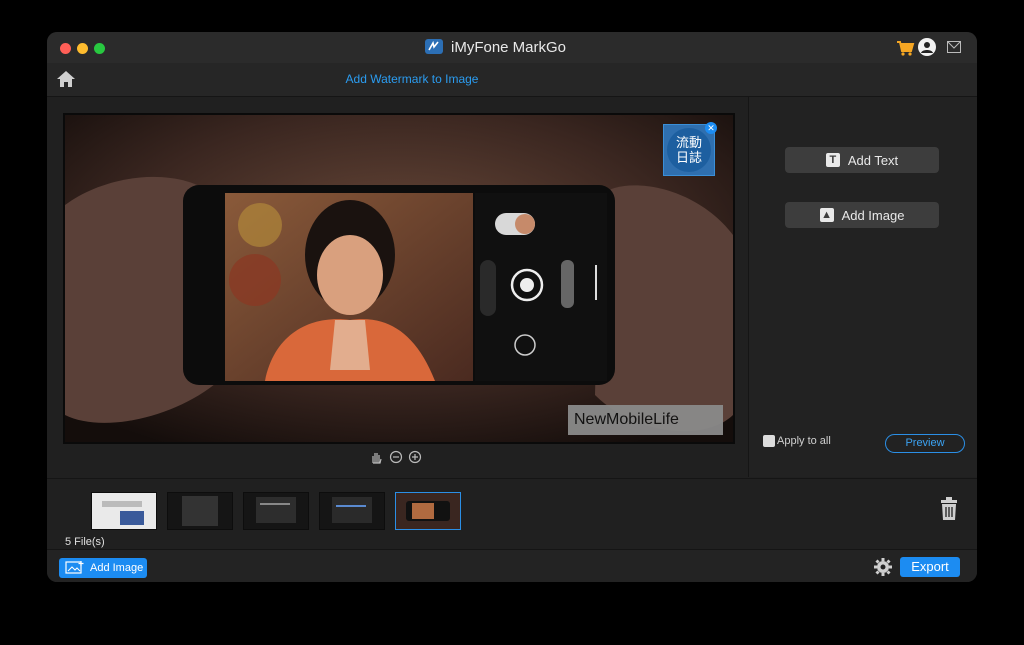 This screenshot has width=1024, height=645. I want to click on text-icon: T, so click(832, 160).